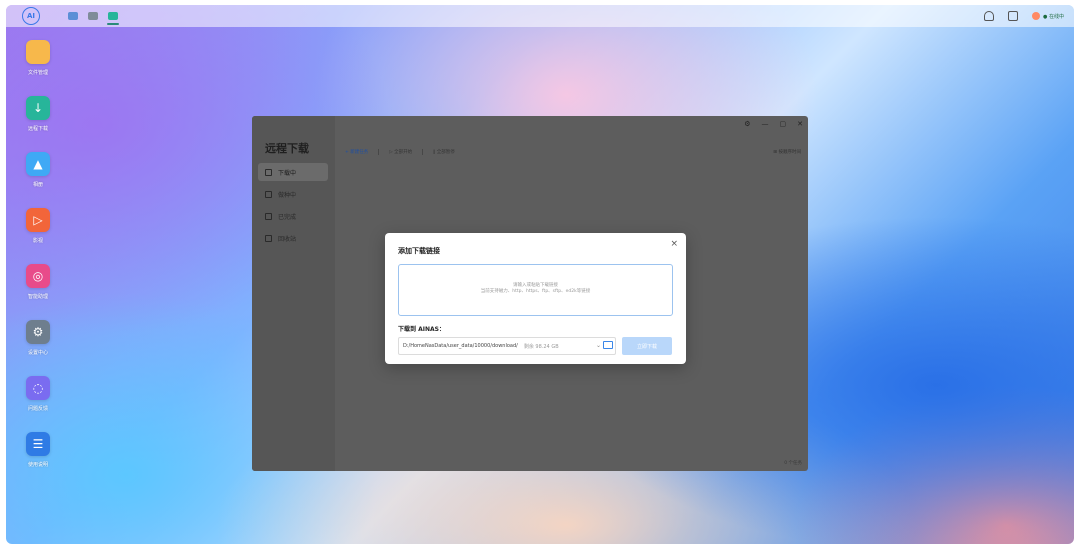  What do you see at coordinates (37, 353) in the screenshot?
I see `desktop-app-label: 设置中心` at bounding box center [37, 353].